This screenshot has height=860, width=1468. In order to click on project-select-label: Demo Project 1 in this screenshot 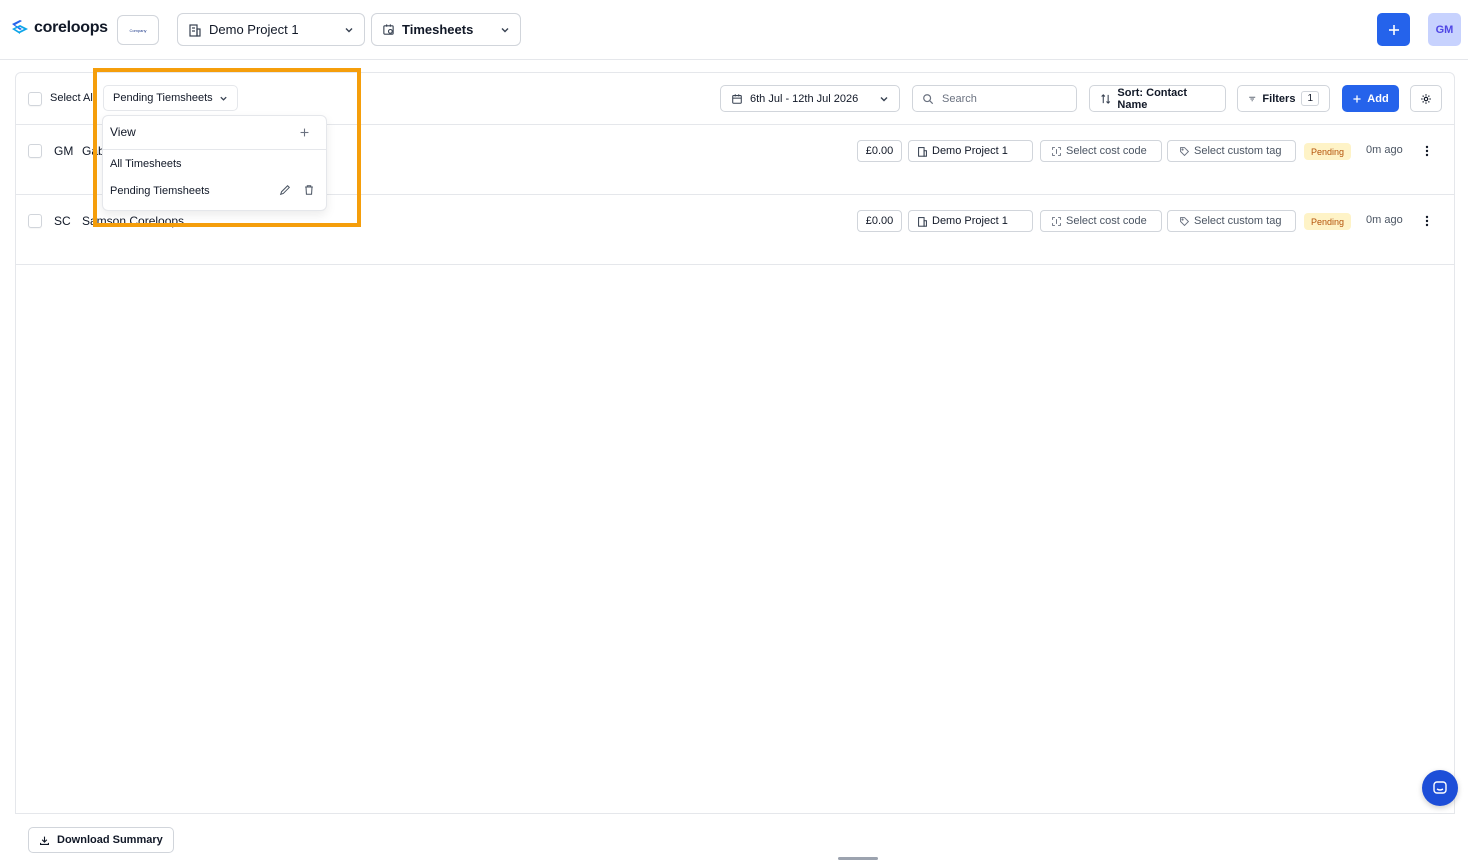, I will do `click(254, 29)`.